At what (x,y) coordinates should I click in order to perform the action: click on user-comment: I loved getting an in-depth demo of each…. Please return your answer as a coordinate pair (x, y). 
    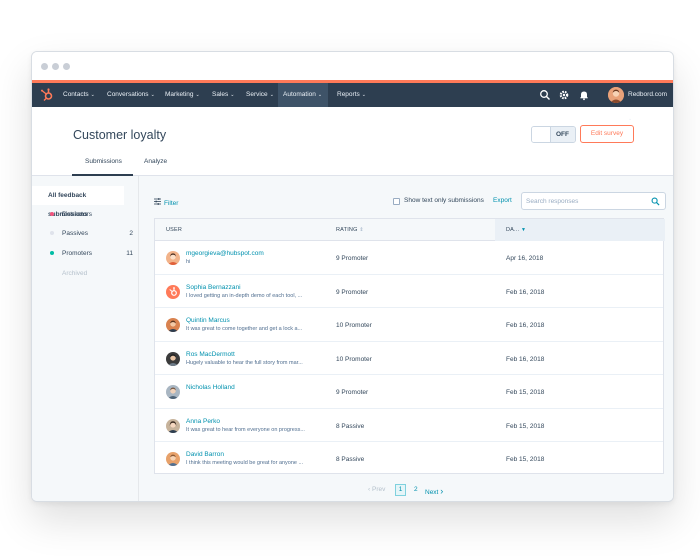
    Looking at the image, I should click on (244, 295).